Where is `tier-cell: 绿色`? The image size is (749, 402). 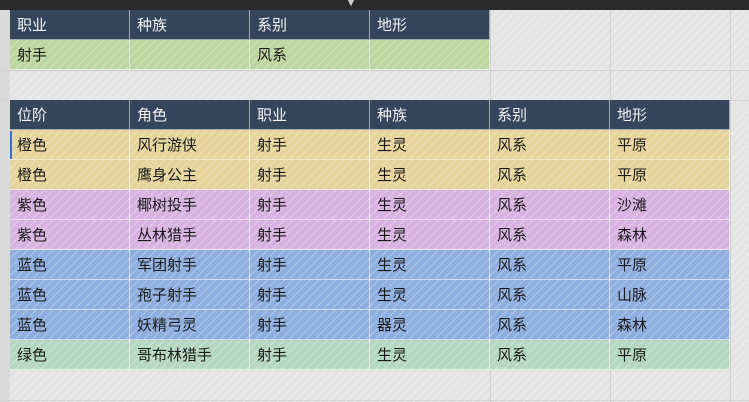
tier-cell: 绿色 is located at coordinates (70, 355).